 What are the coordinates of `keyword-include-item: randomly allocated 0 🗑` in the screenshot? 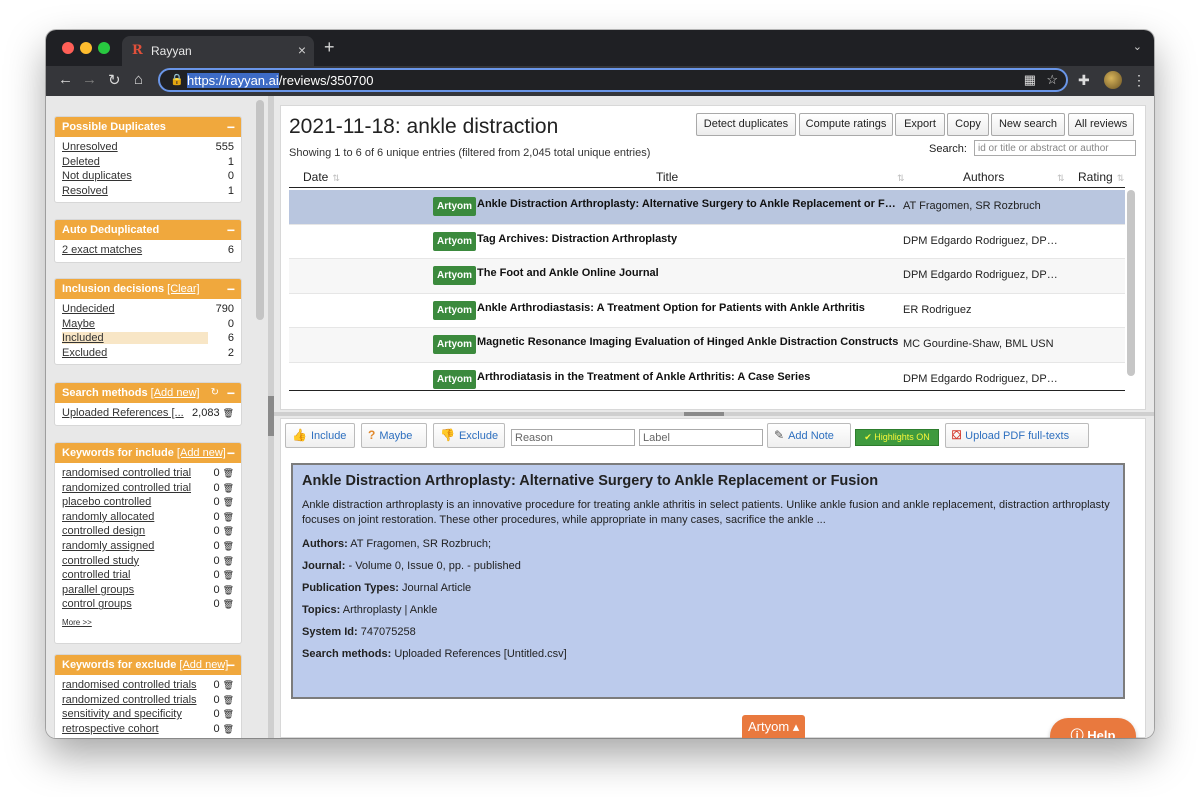 It's located at (148, 517).